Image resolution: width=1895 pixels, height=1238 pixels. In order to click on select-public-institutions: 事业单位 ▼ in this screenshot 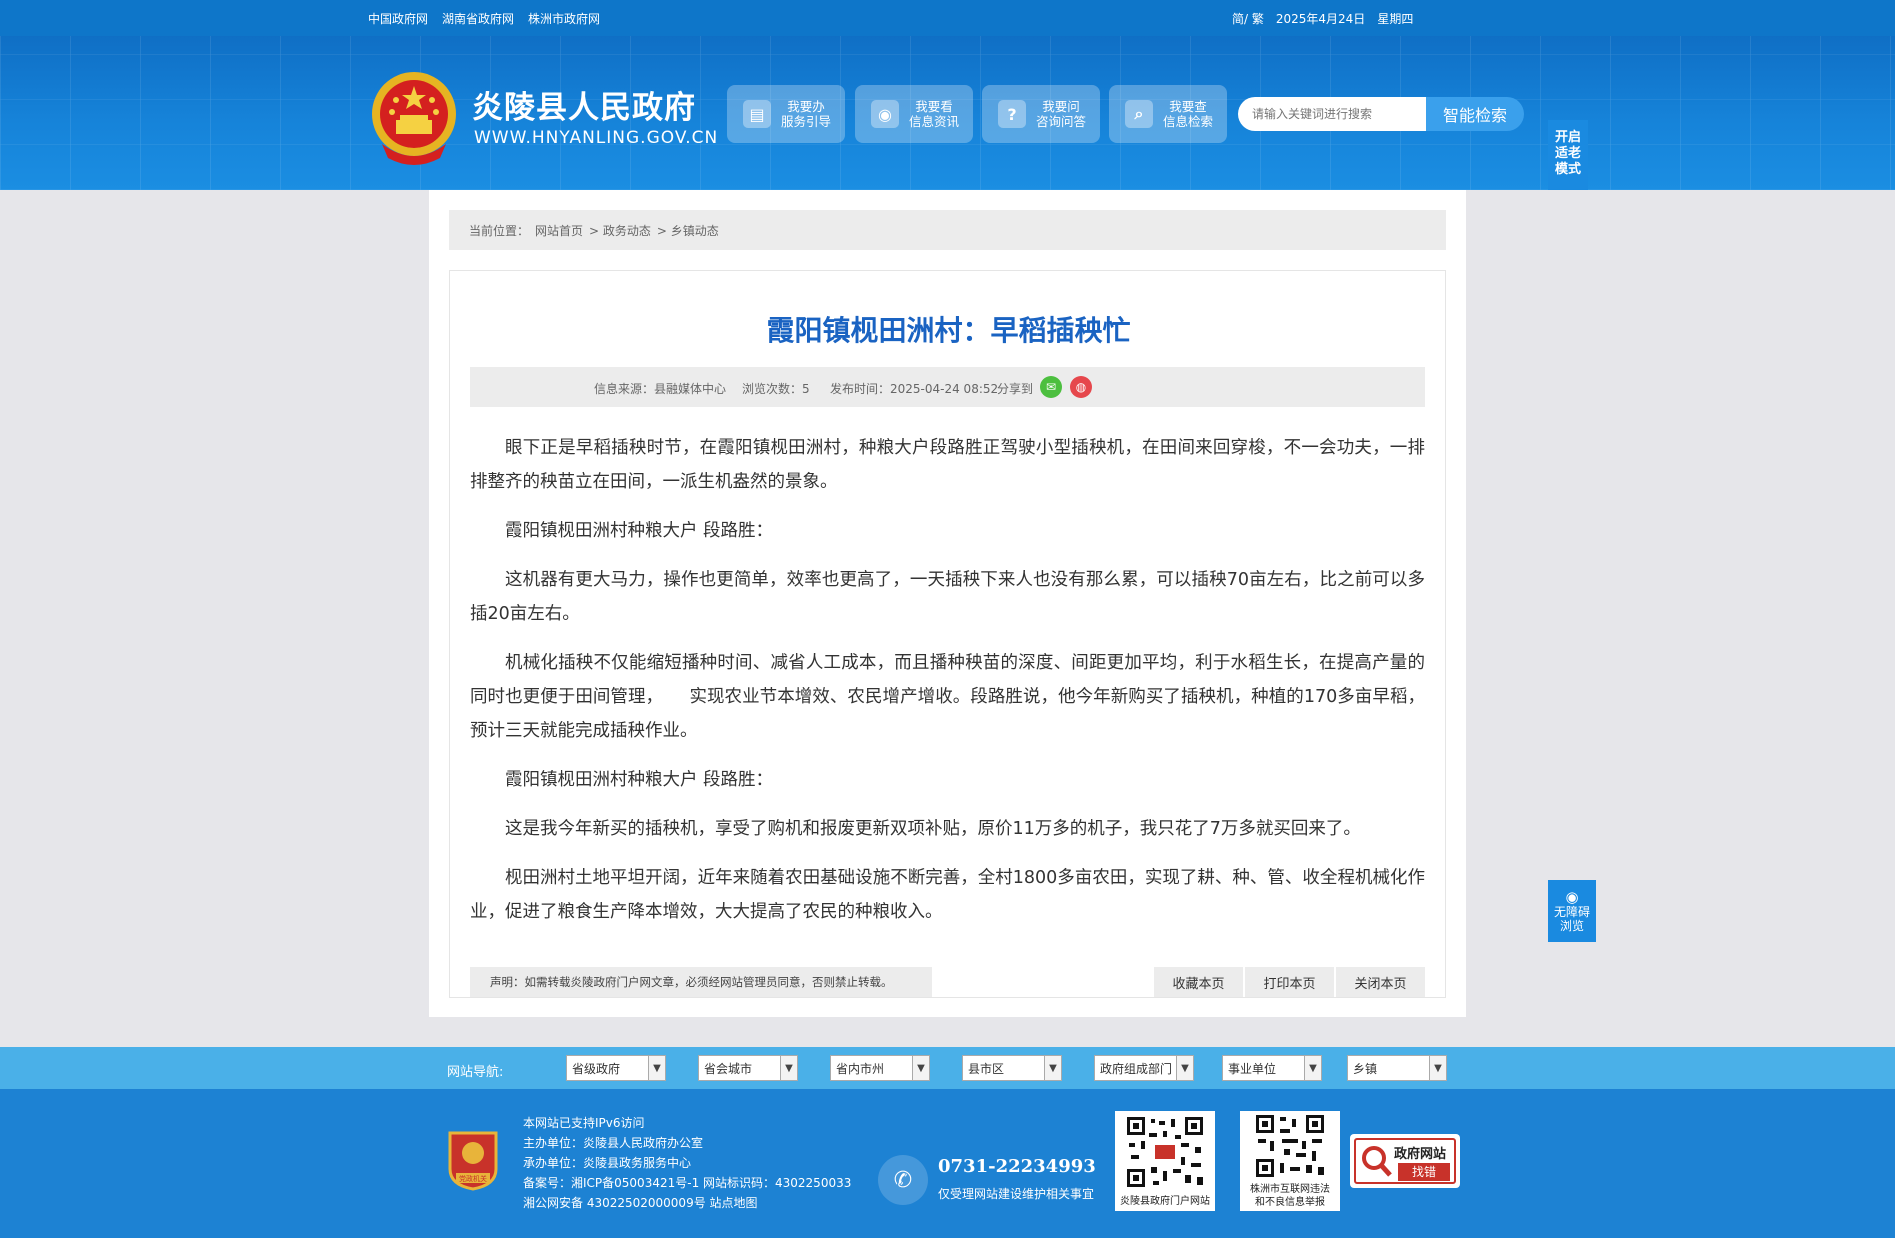, I will do `click(1272, 1068)`.